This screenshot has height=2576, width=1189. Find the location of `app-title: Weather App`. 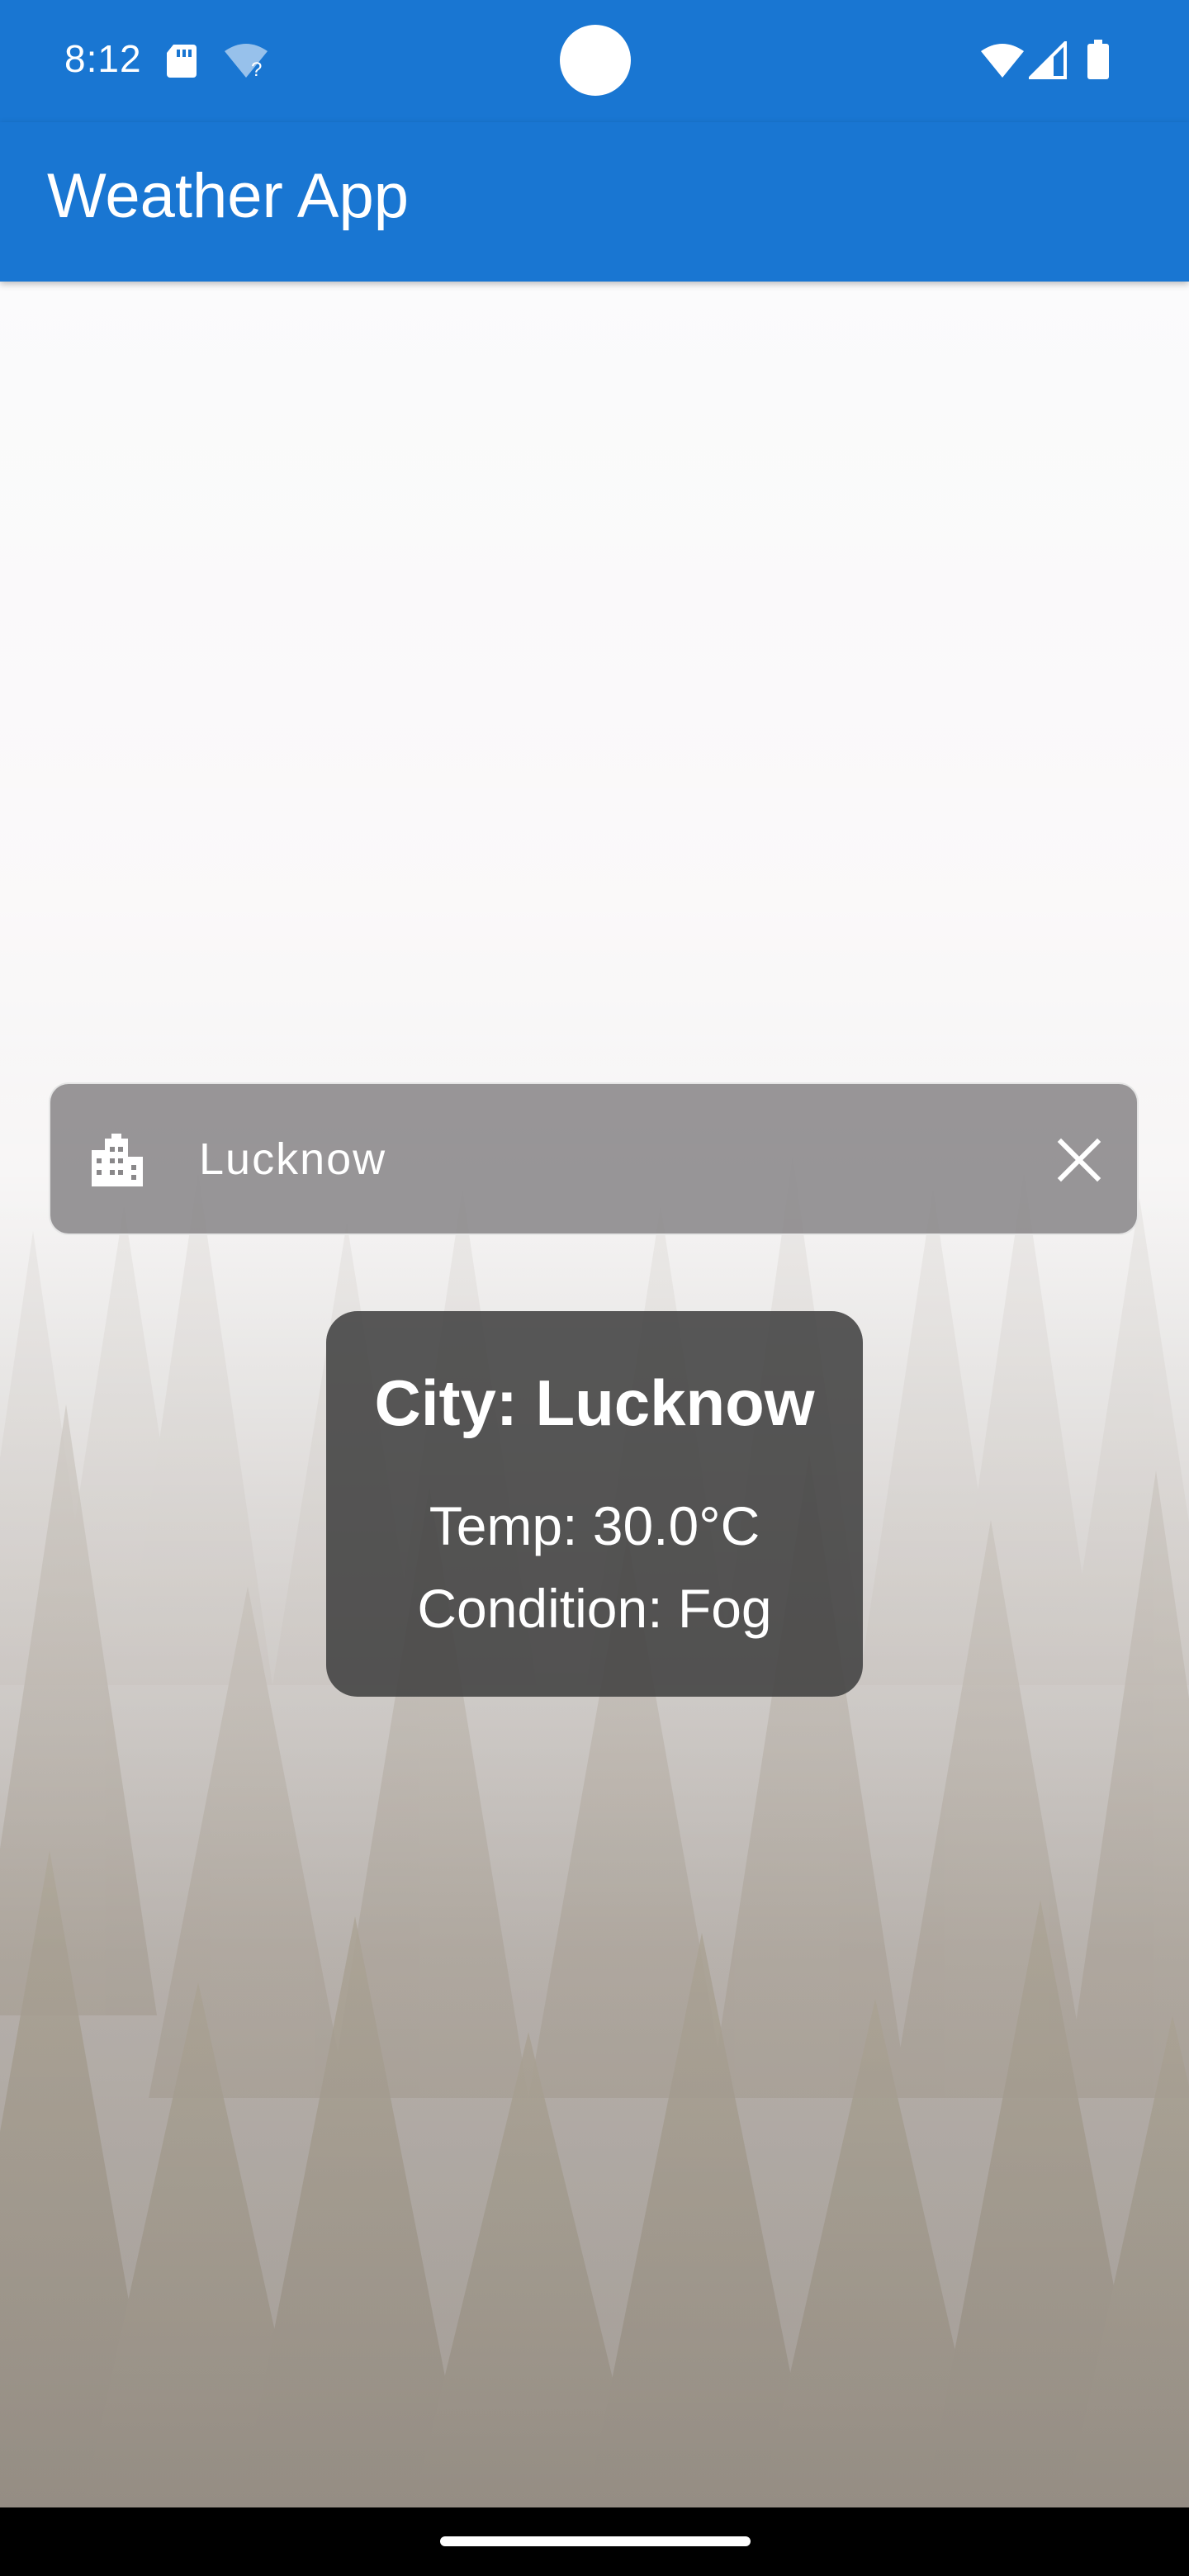

app-title: Weather App is located at coordinates (228, 196).